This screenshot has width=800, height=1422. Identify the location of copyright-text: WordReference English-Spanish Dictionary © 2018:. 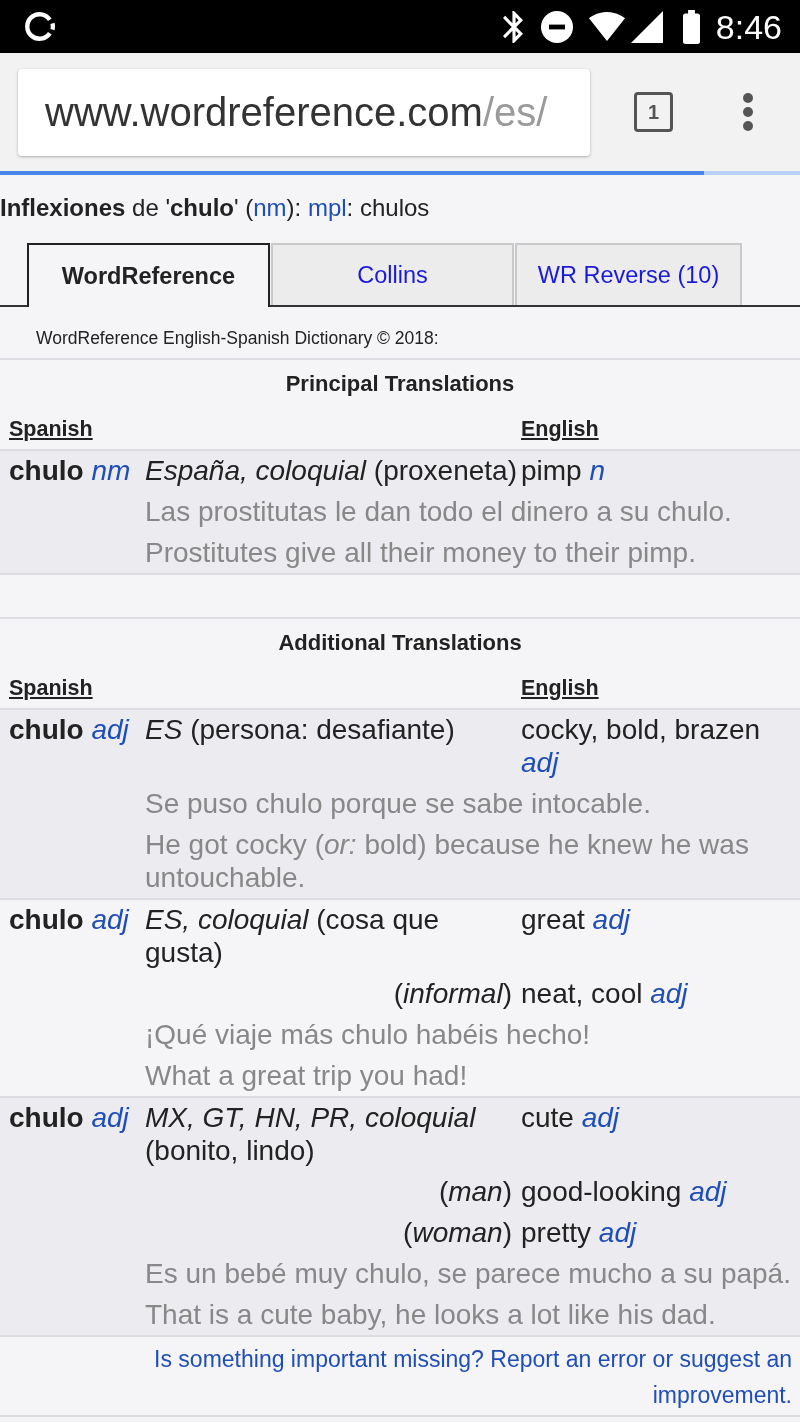
(237, 338).